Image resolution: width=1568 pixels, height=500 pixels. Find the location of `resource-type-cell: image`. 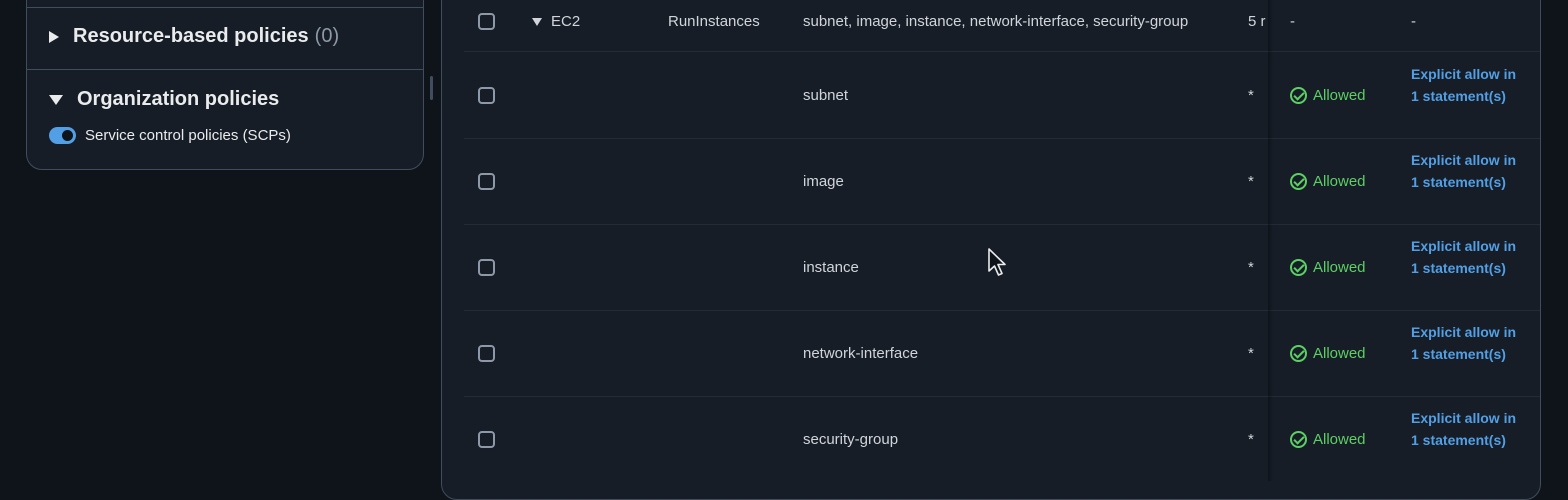

resource-type-cell: image is located at coordinates (823, 181).